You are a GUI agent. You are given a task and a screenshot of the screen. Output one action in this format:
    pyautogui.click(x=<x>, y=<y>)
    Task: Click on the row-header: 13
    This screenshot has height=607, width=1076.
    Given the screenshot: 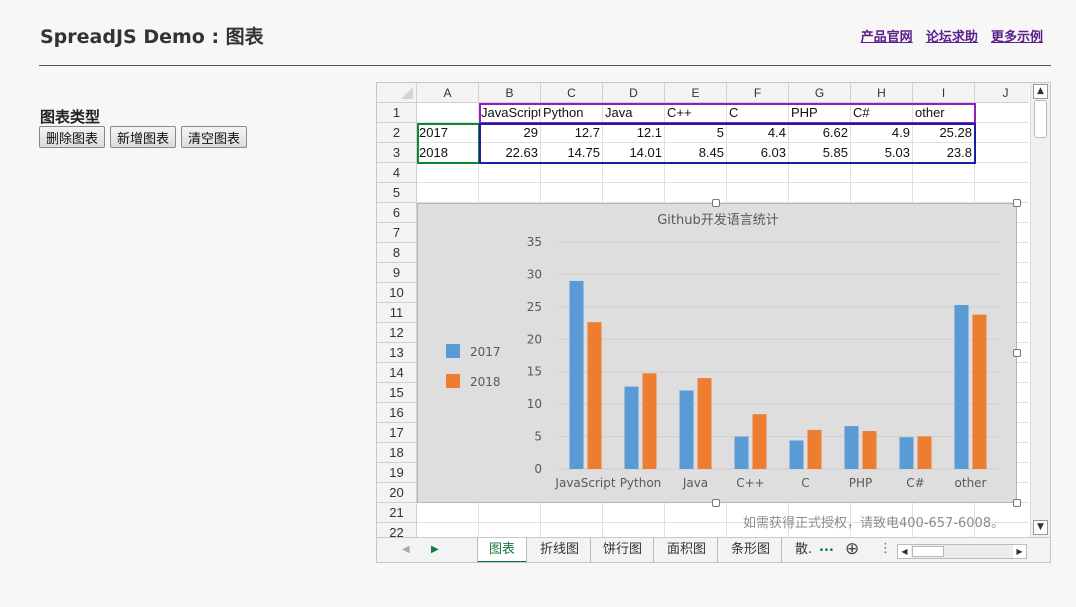 What is the action you would take?
    pyautogui.click(x=397, y=353)
    